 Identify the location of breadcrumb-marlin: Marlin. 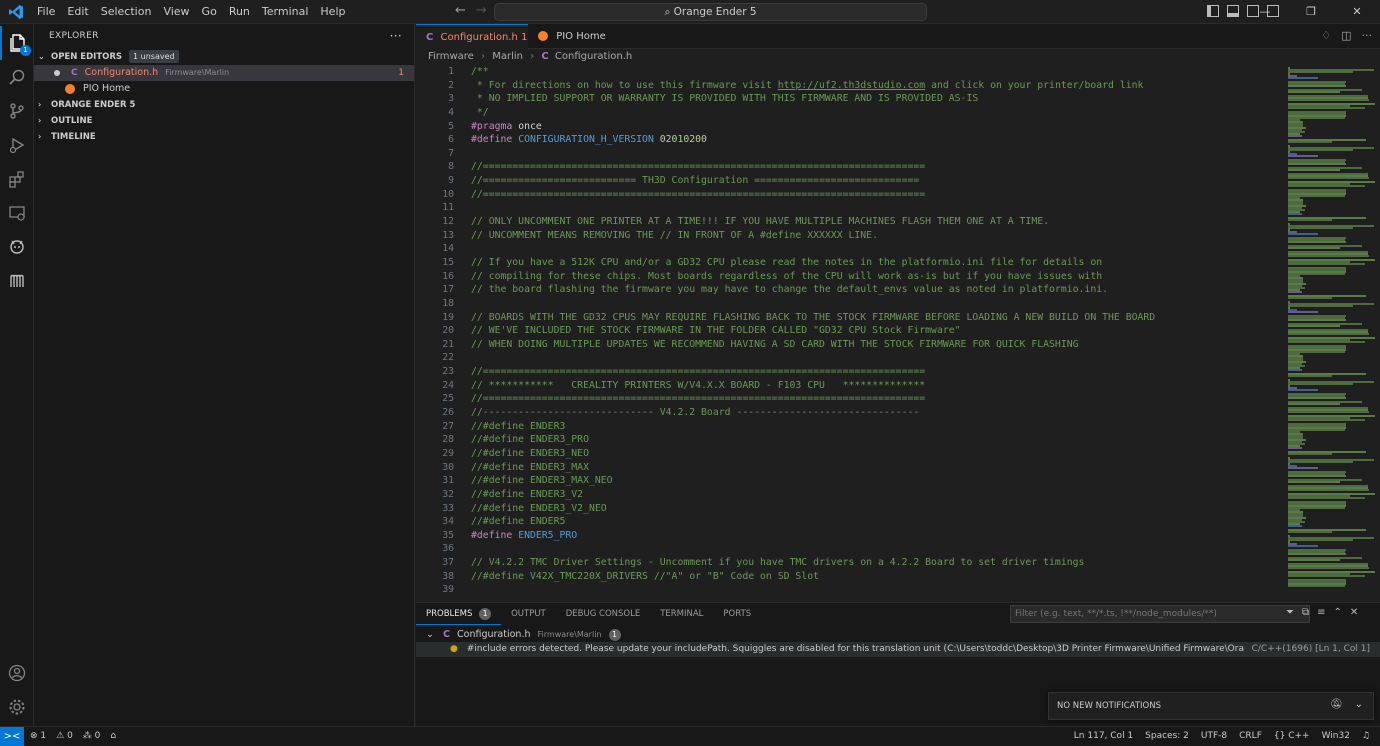
(507, 56).